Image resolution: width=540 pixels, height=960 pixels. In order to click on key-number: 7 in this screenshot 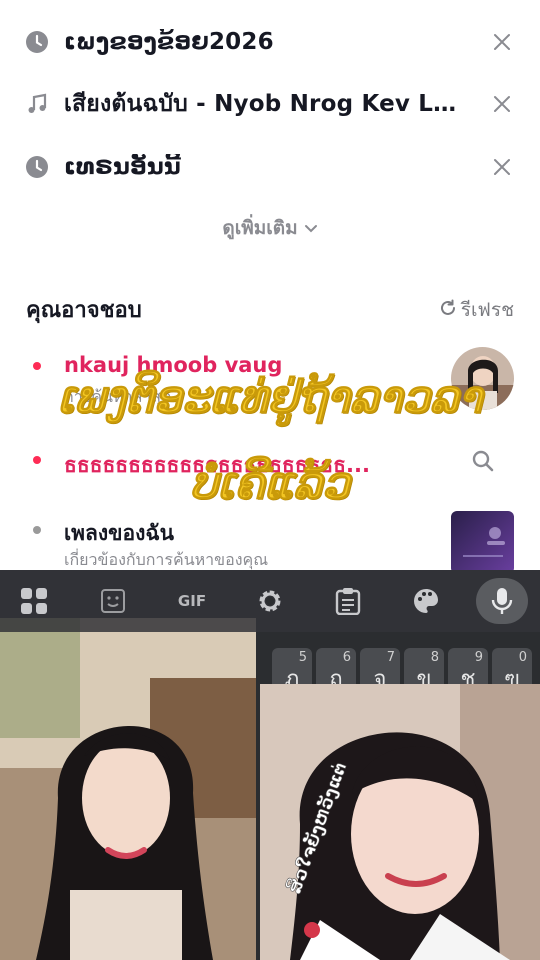, I will do `click(390, 657)`.